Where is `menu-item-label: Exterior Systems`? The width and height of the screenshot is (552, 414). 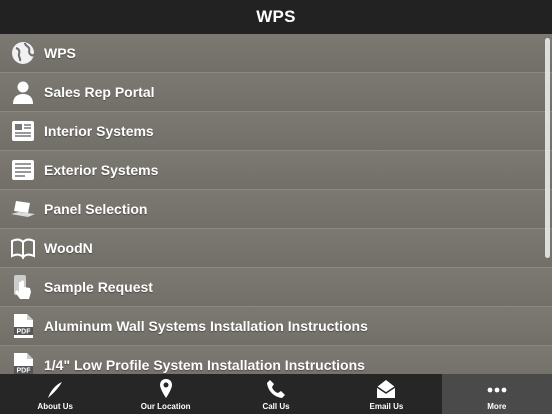 menu-item-label: Exterior Systems is located at coordinates (101, 170).